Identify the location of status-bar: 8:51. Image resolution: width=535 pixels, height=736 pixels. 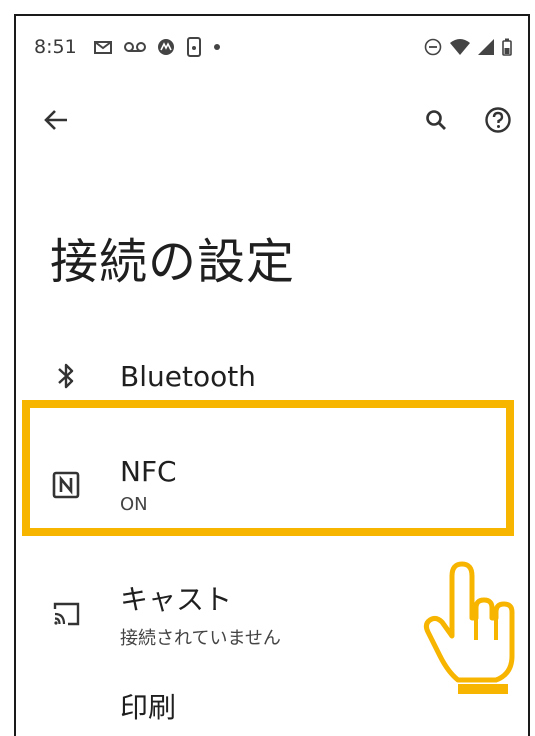
(272, 47).